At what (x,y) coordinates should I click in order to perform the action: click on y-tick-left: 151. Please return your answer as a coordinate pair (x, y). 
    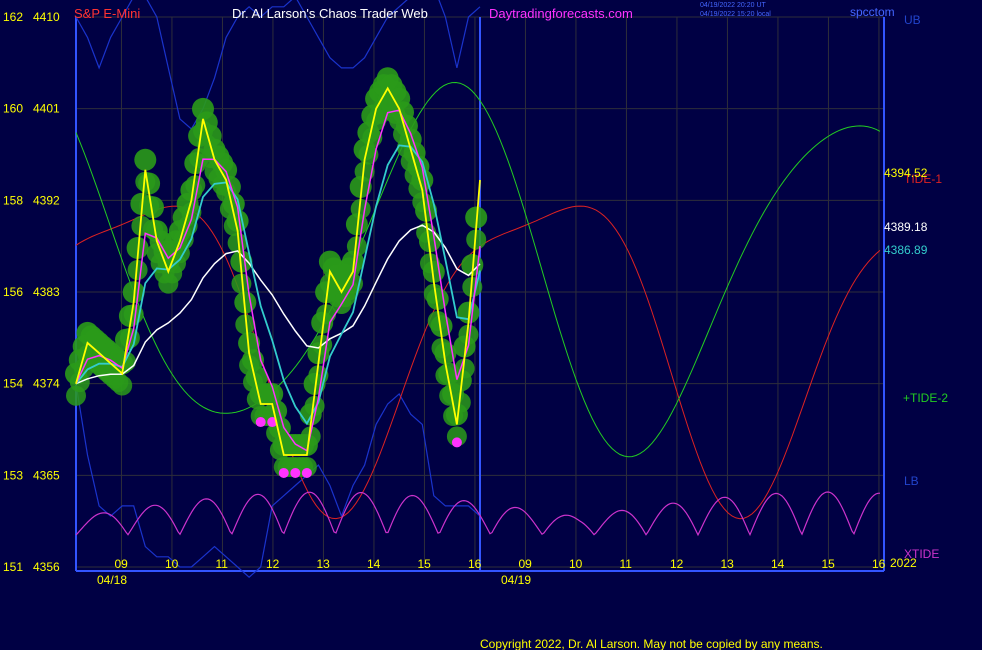
    Looking at the image, I should click on (13, 567).